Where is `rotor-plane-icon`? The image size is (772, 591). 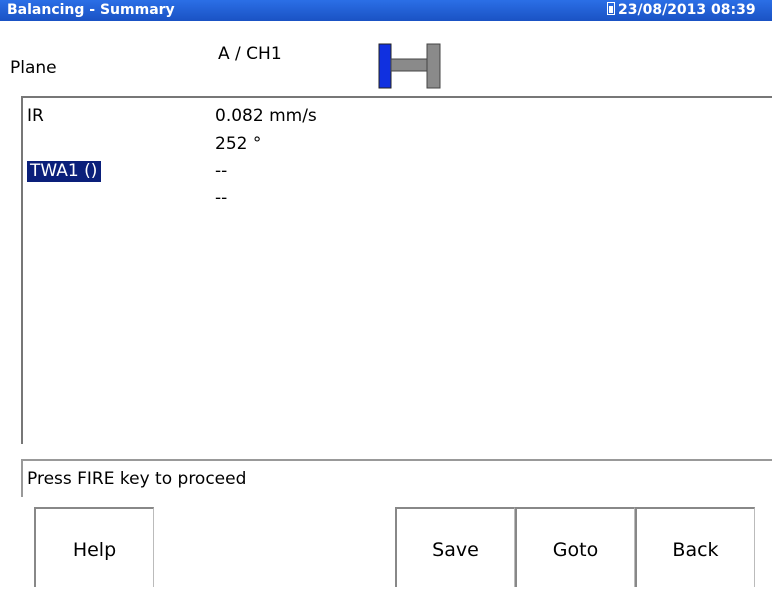
rotor-plane-icon is located at coordinates (409, 66).